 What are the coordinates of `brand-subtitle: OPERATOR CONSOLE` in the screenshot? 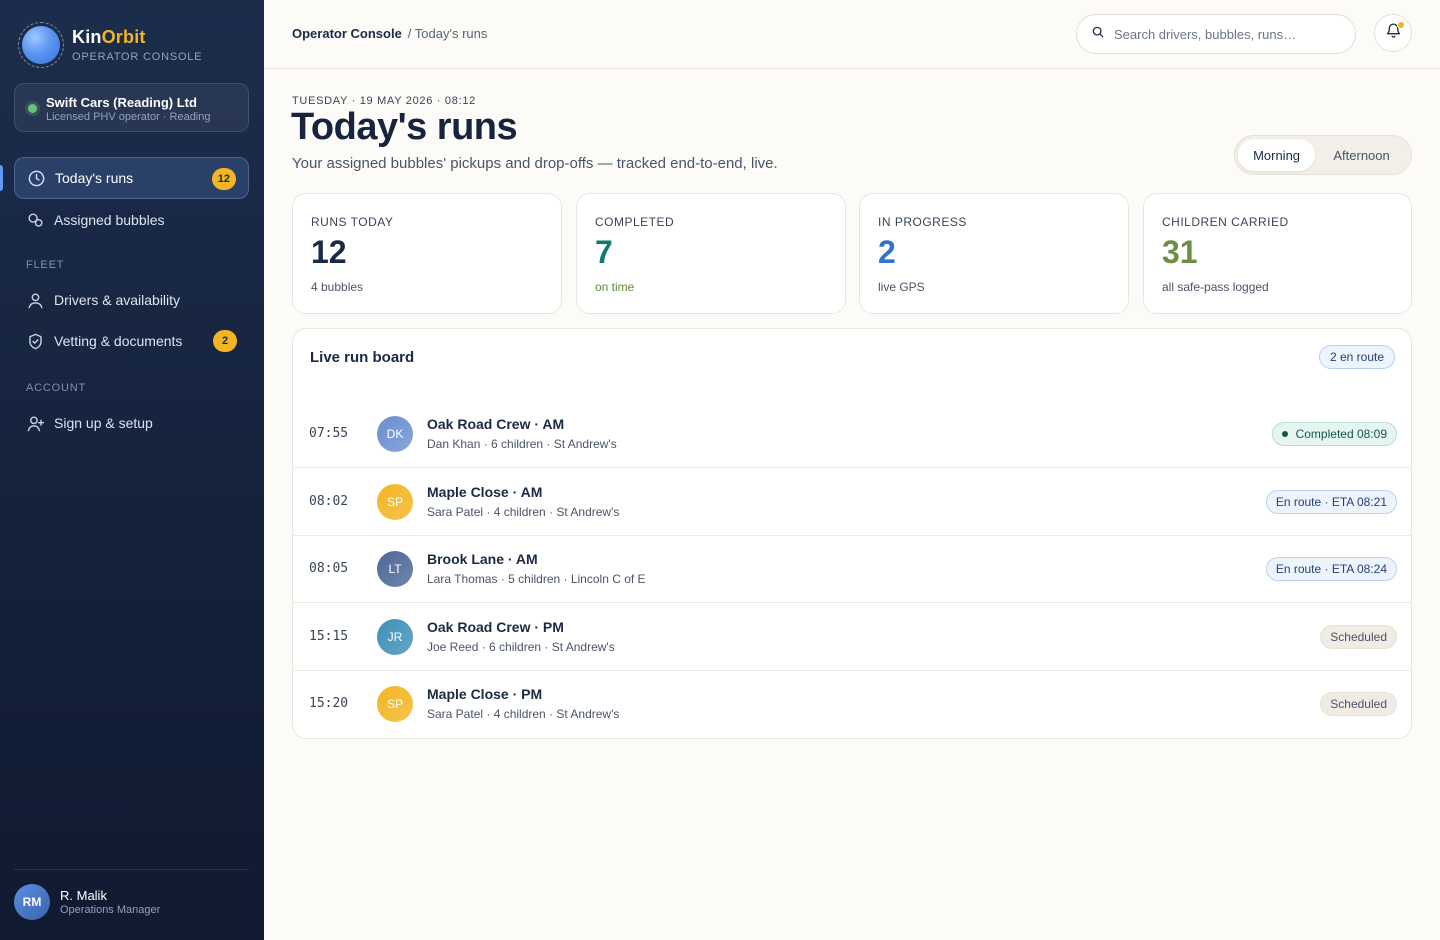 It's located at (137, 57).